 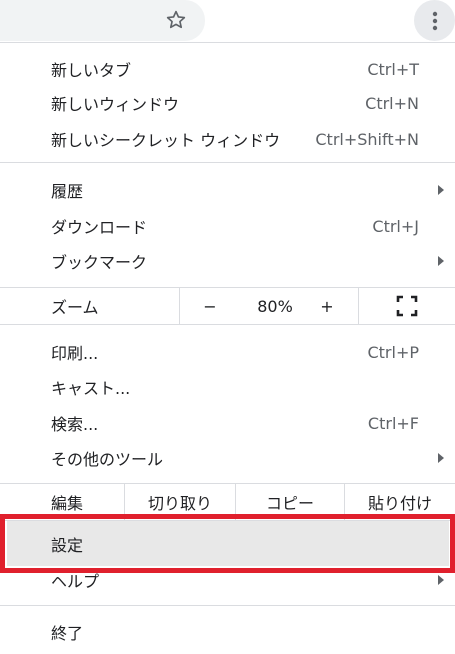 I want to click on menu-item-bookmarks: ブックマーク, so click(x=227, y=261).